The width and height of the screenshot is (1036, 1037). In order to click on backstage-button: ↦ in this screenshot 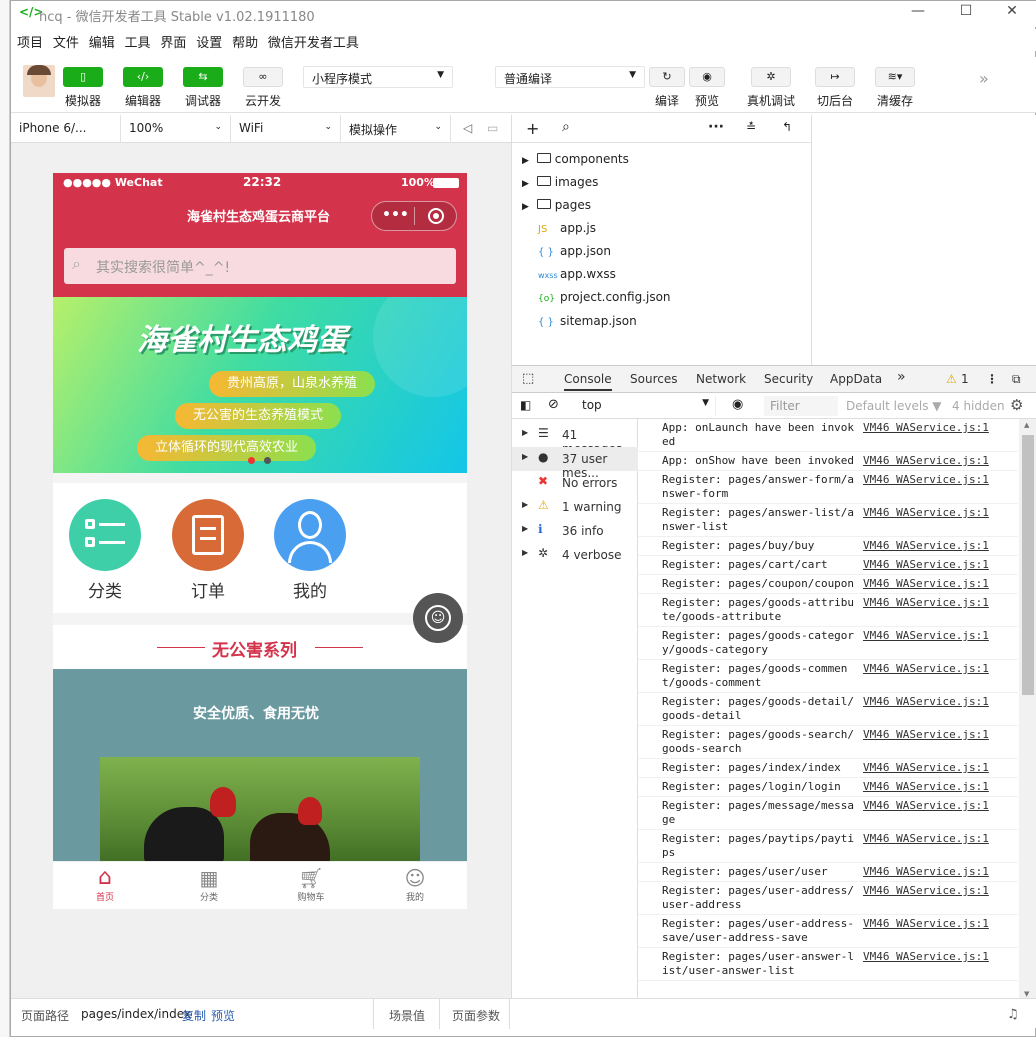, I will do `click(835, 77)`.